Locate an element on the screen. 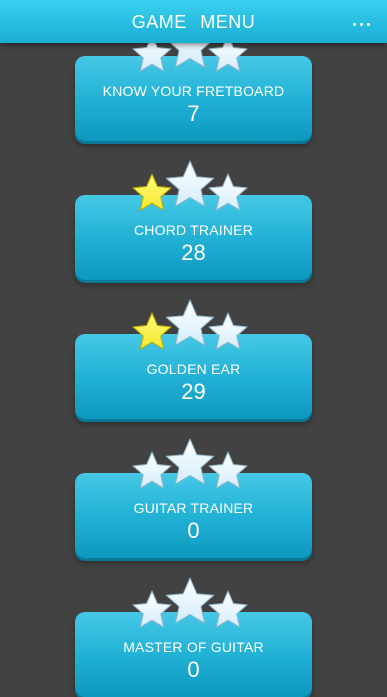 The width and height of the screenshot is (387, 697). app-bar: GAME MENU is located at coordinates (193, 21).